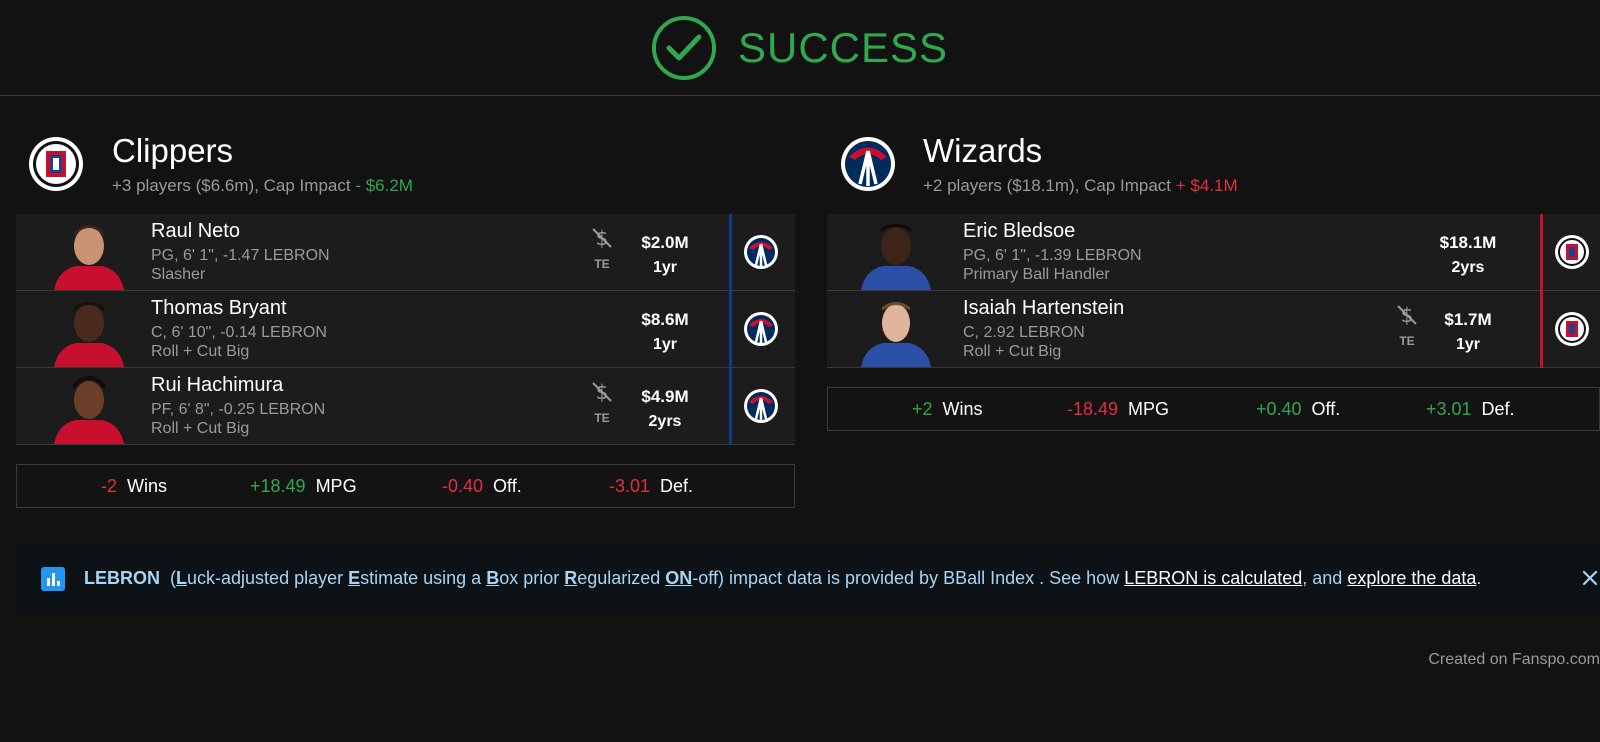 This screenshot has width=1600, height=742. I want to click on cap-impact: + $4.1M, so click(1206, 185).